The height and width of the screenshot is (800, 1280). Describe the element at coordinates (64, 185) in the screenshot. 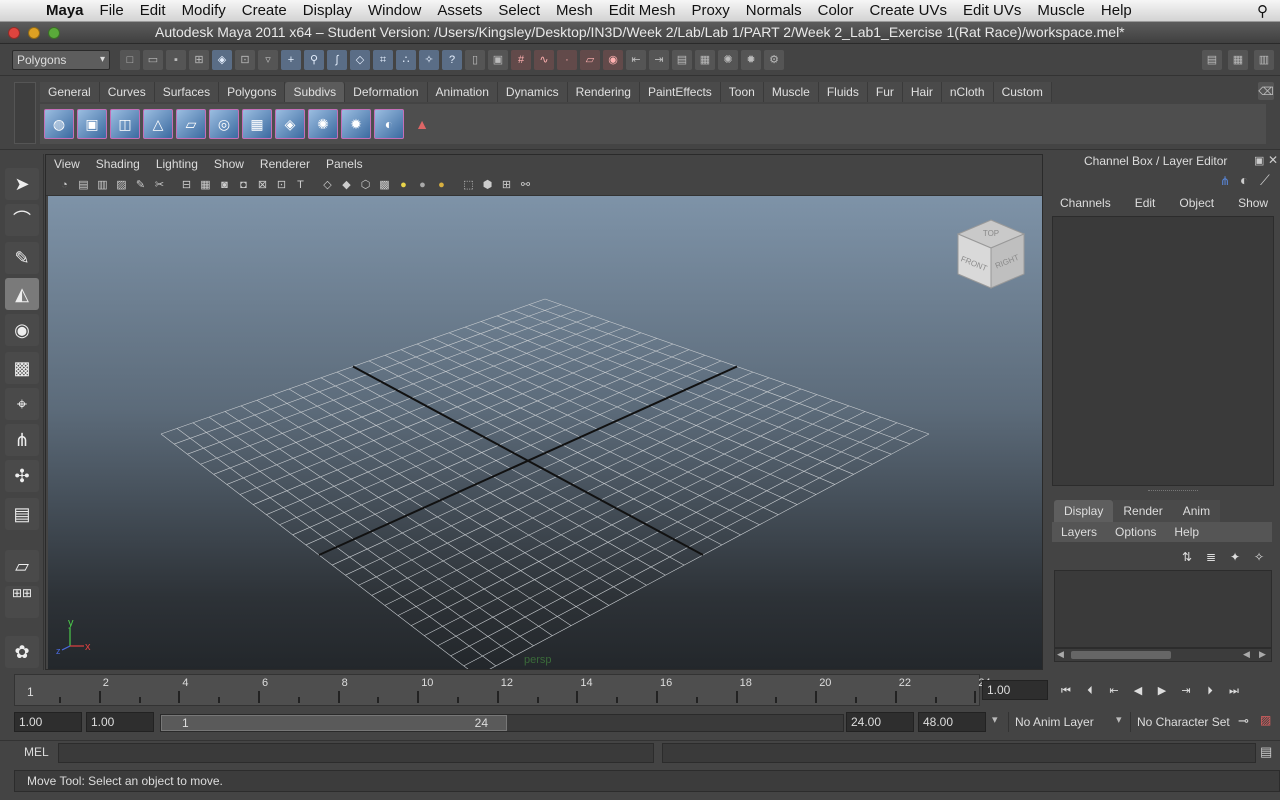

I see `select-camera-icon: ◔` at that location.